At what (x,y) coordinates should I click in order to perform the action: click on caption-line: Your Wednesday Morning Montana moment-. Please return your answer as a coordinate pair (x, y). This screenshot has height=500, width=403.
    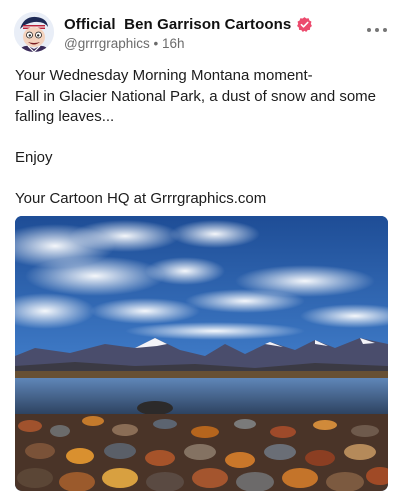
    Looking at the image, I should click on (164, 75).